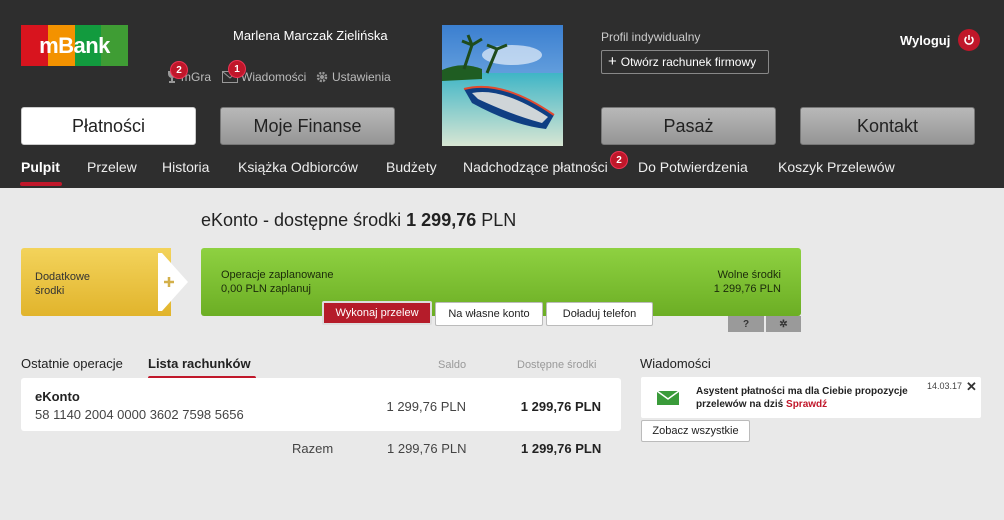 The height and width of the screenshot is (520, 1004). Describe the element at coordinates (612, 61) in the screenshot. I see `plus-icon: +` at that location.